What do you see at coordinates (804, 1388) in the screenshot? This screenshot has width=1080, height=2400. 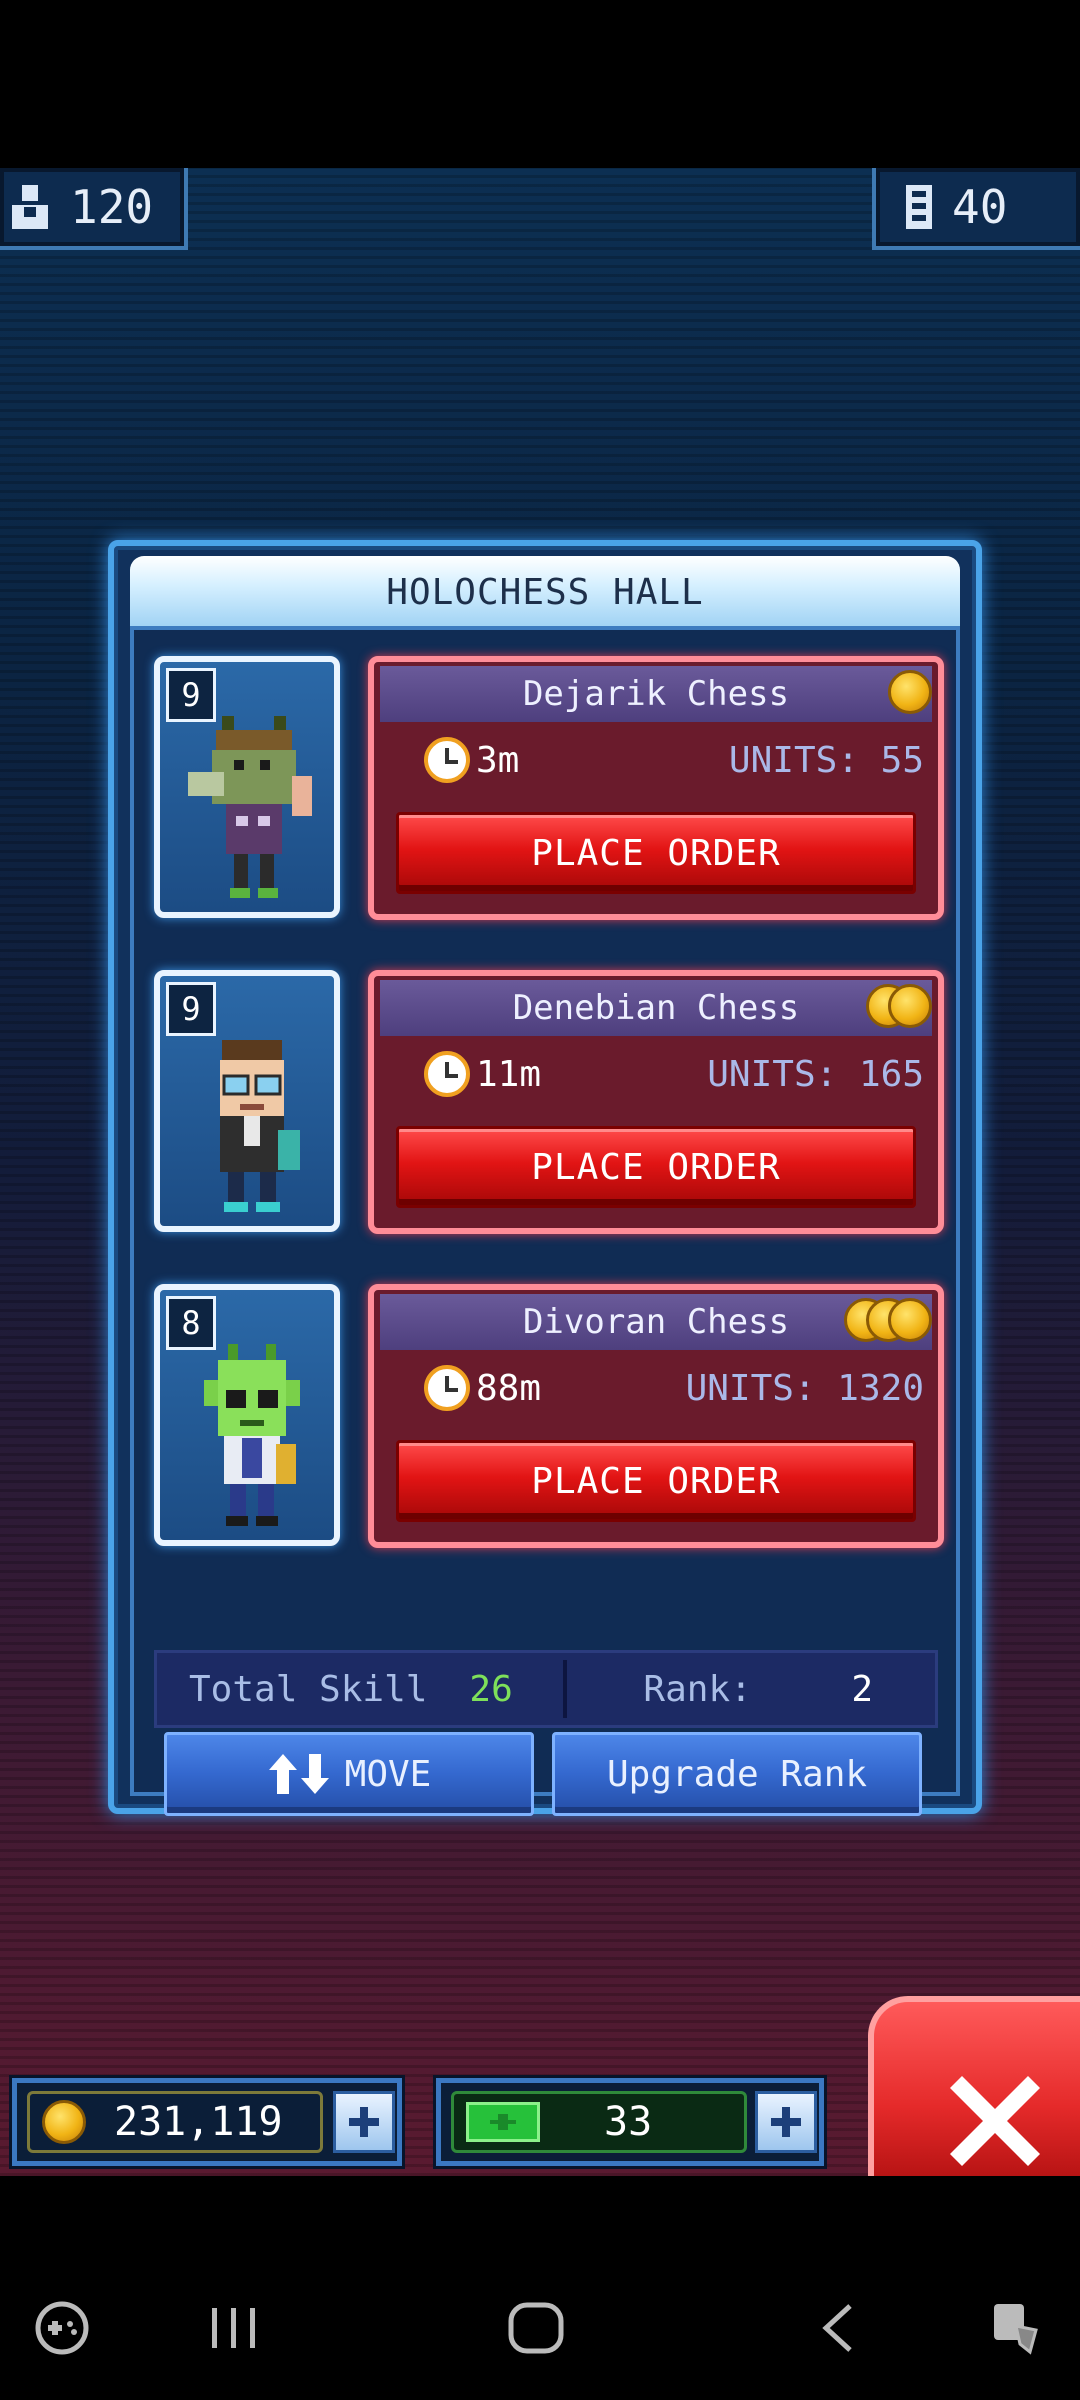 I see `order-units: UNITS: 1320` at bounding box center [804, 1388].